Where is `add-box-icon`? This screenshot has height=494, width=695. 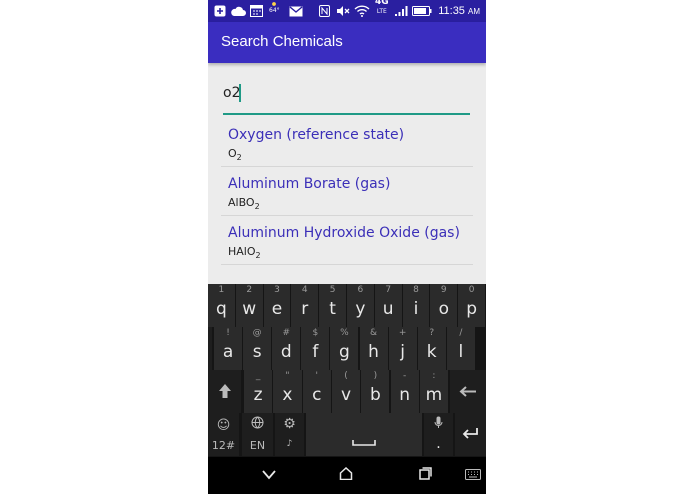
add-box-icon is located at coordinates (220, 11).